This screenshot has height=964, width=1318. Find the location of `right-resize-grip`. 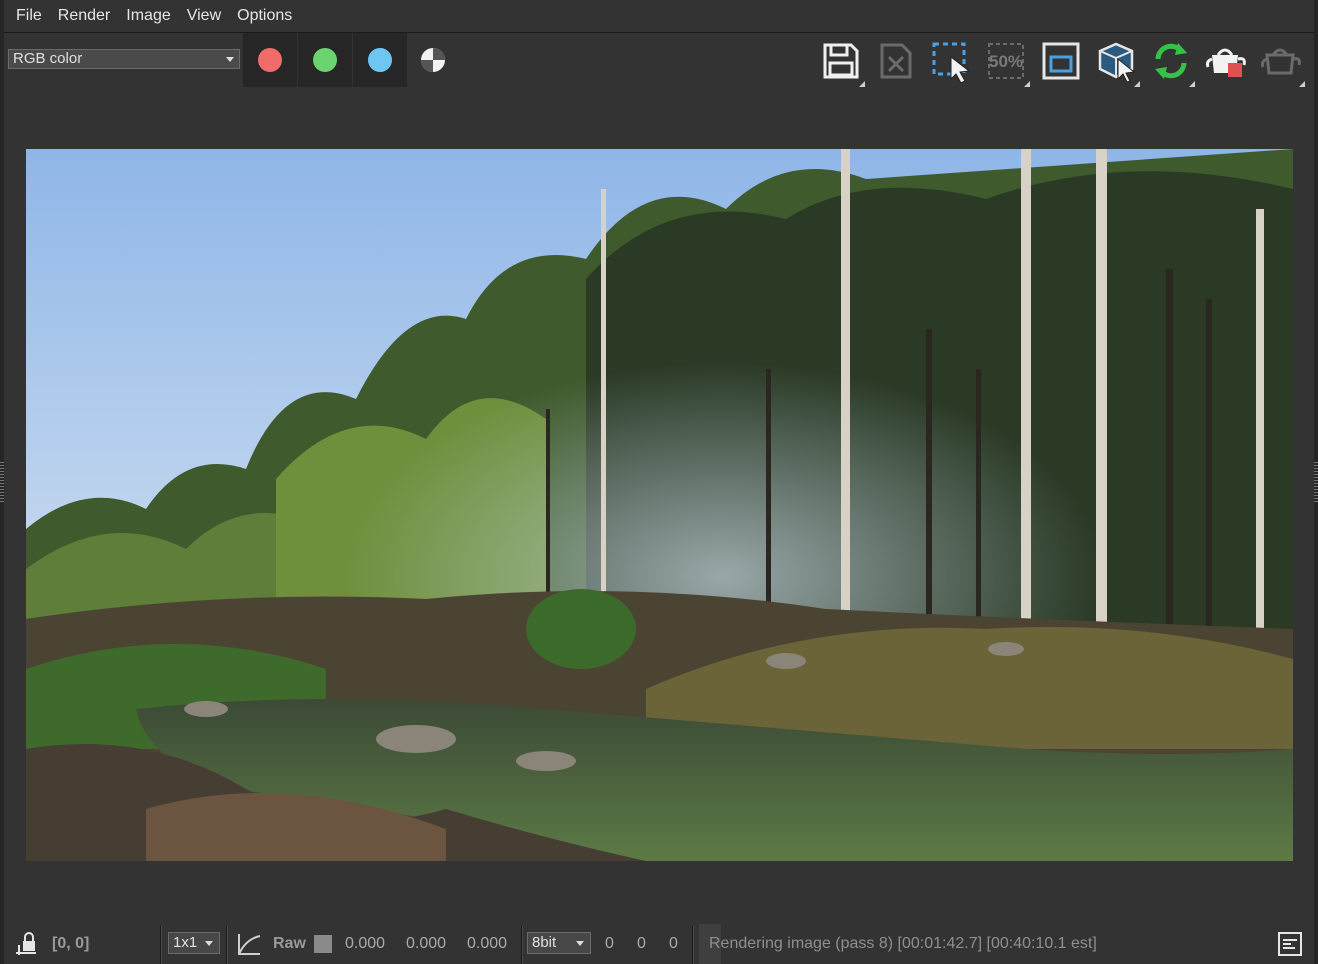

right-resize-grip is located at coordinates (1316, 482).